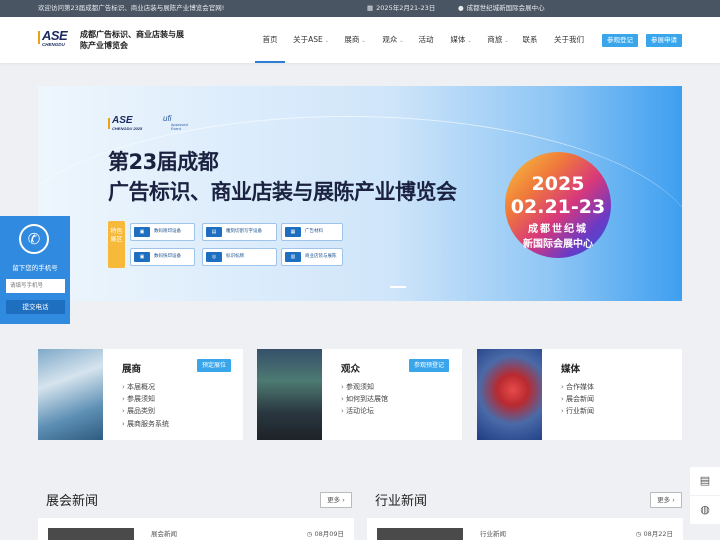 This screenshot has width=720, height=540. What do you see at coordinates (145, 424) in the screenshot?
I see `link-exhibitor-service: 展商服务系统` at bounding box center [145, 424].